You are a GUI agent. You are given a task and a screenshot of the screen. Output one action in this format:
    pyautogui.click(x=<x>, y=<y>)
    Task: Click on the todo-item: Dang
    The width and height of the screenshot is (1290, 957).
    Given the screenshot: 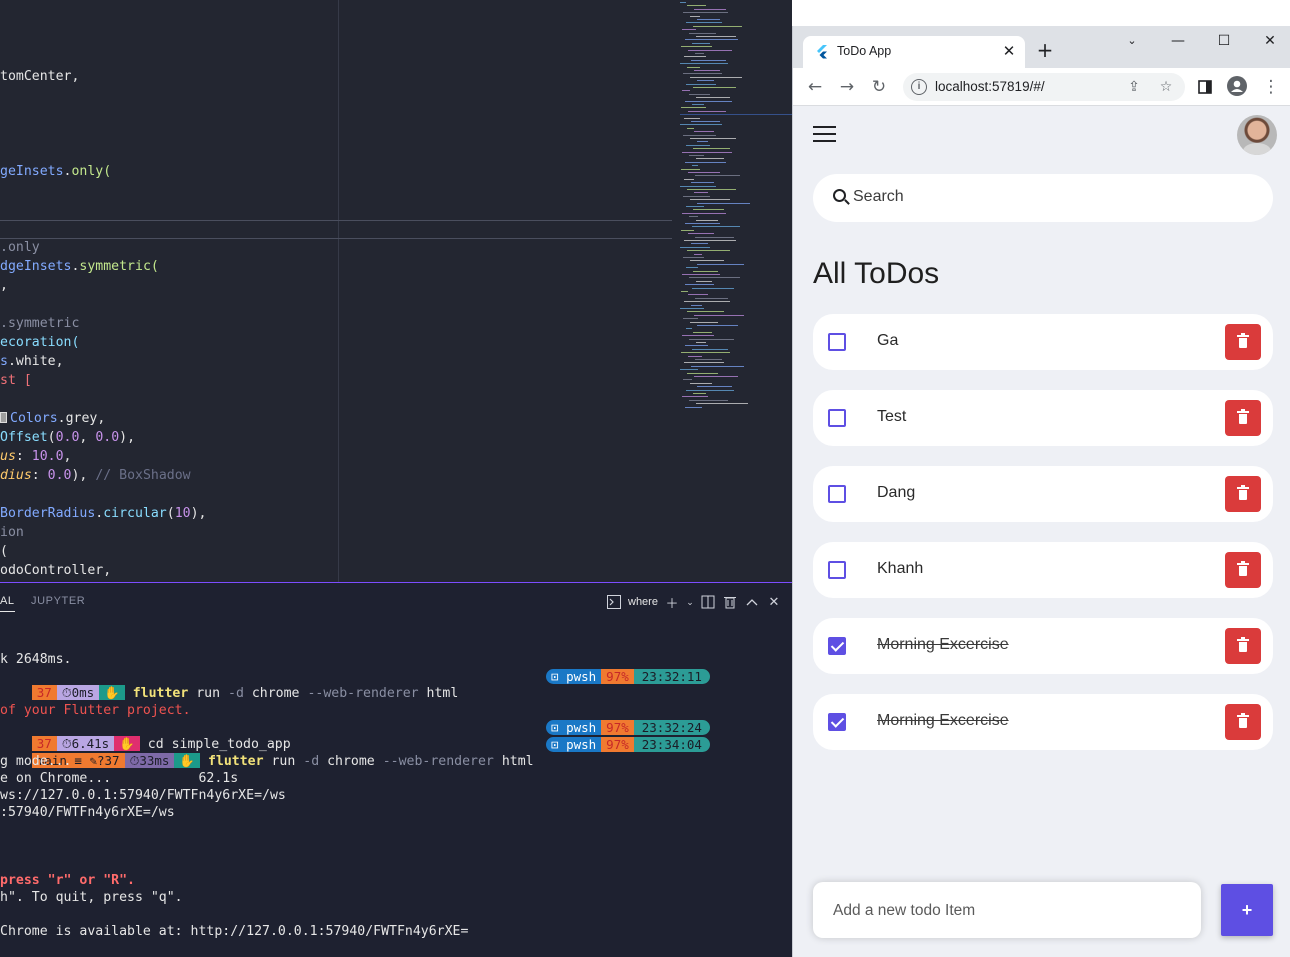 What is the action you would take?
    pyautogui.click(x=1043, y=494)
    